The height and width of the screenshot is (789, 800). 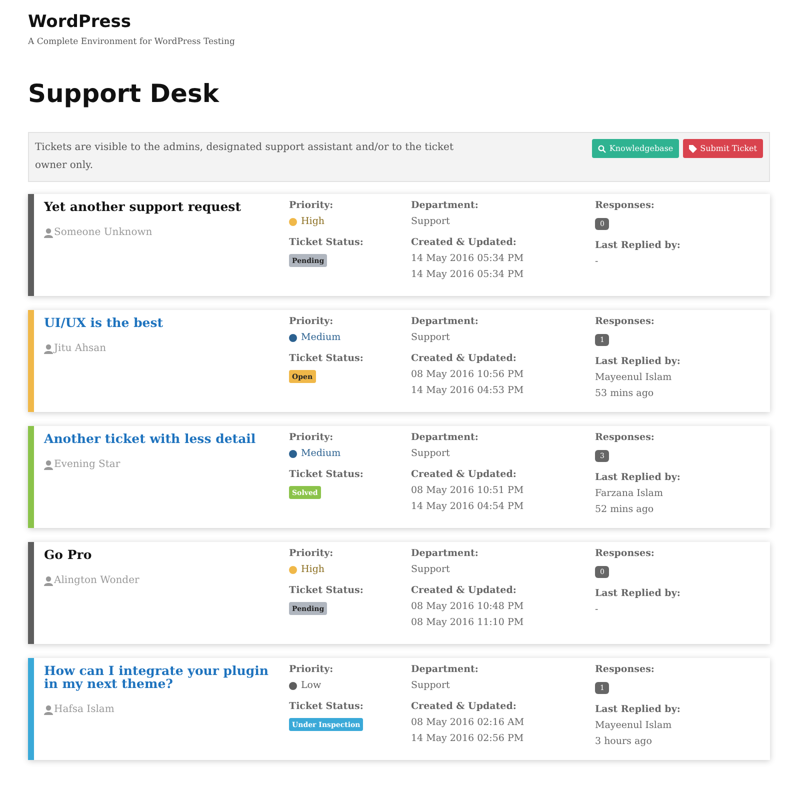 What do you see at coordinates (244, 157) in the screenshot?
I see `notice-text: Tickets are visible to the admins, designated support assistant and/or to the ticket owner only.` at bounding box center [244, 157].